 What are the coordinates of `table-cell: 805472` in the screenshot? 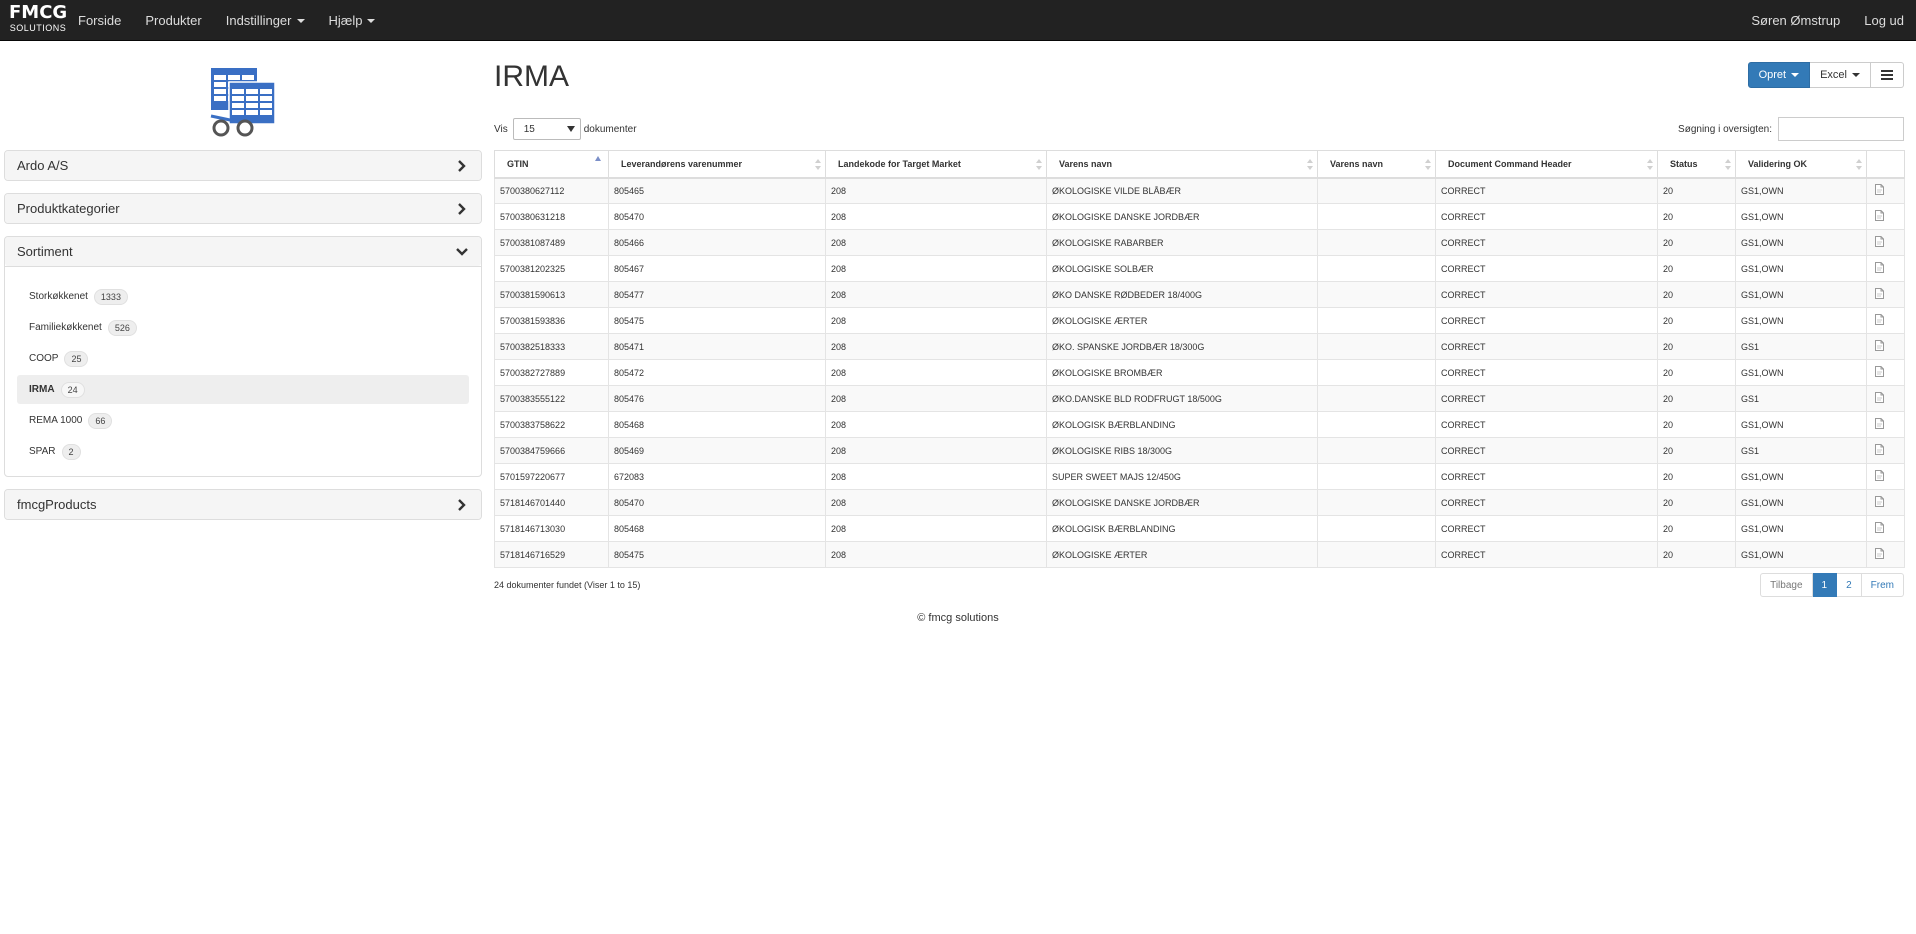 It's located at (717, 372).